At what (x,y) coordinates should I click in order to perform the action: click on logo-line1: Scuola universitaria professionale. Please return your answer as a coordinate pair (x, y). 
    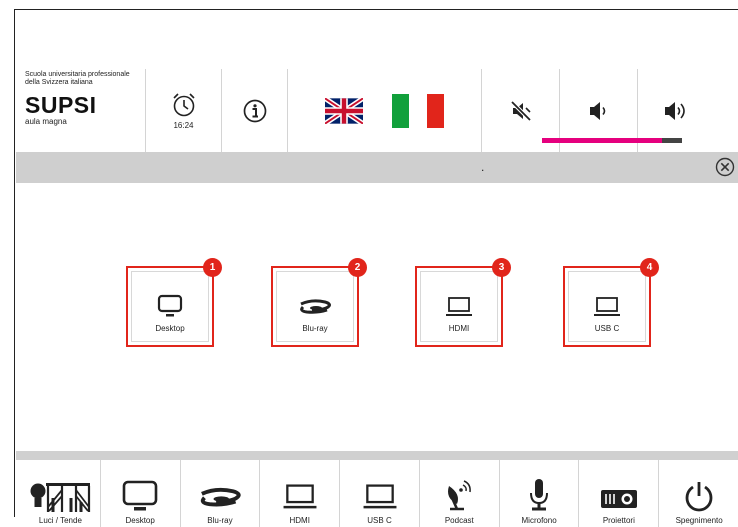
    Looking at the image, I should click on (77, 74).